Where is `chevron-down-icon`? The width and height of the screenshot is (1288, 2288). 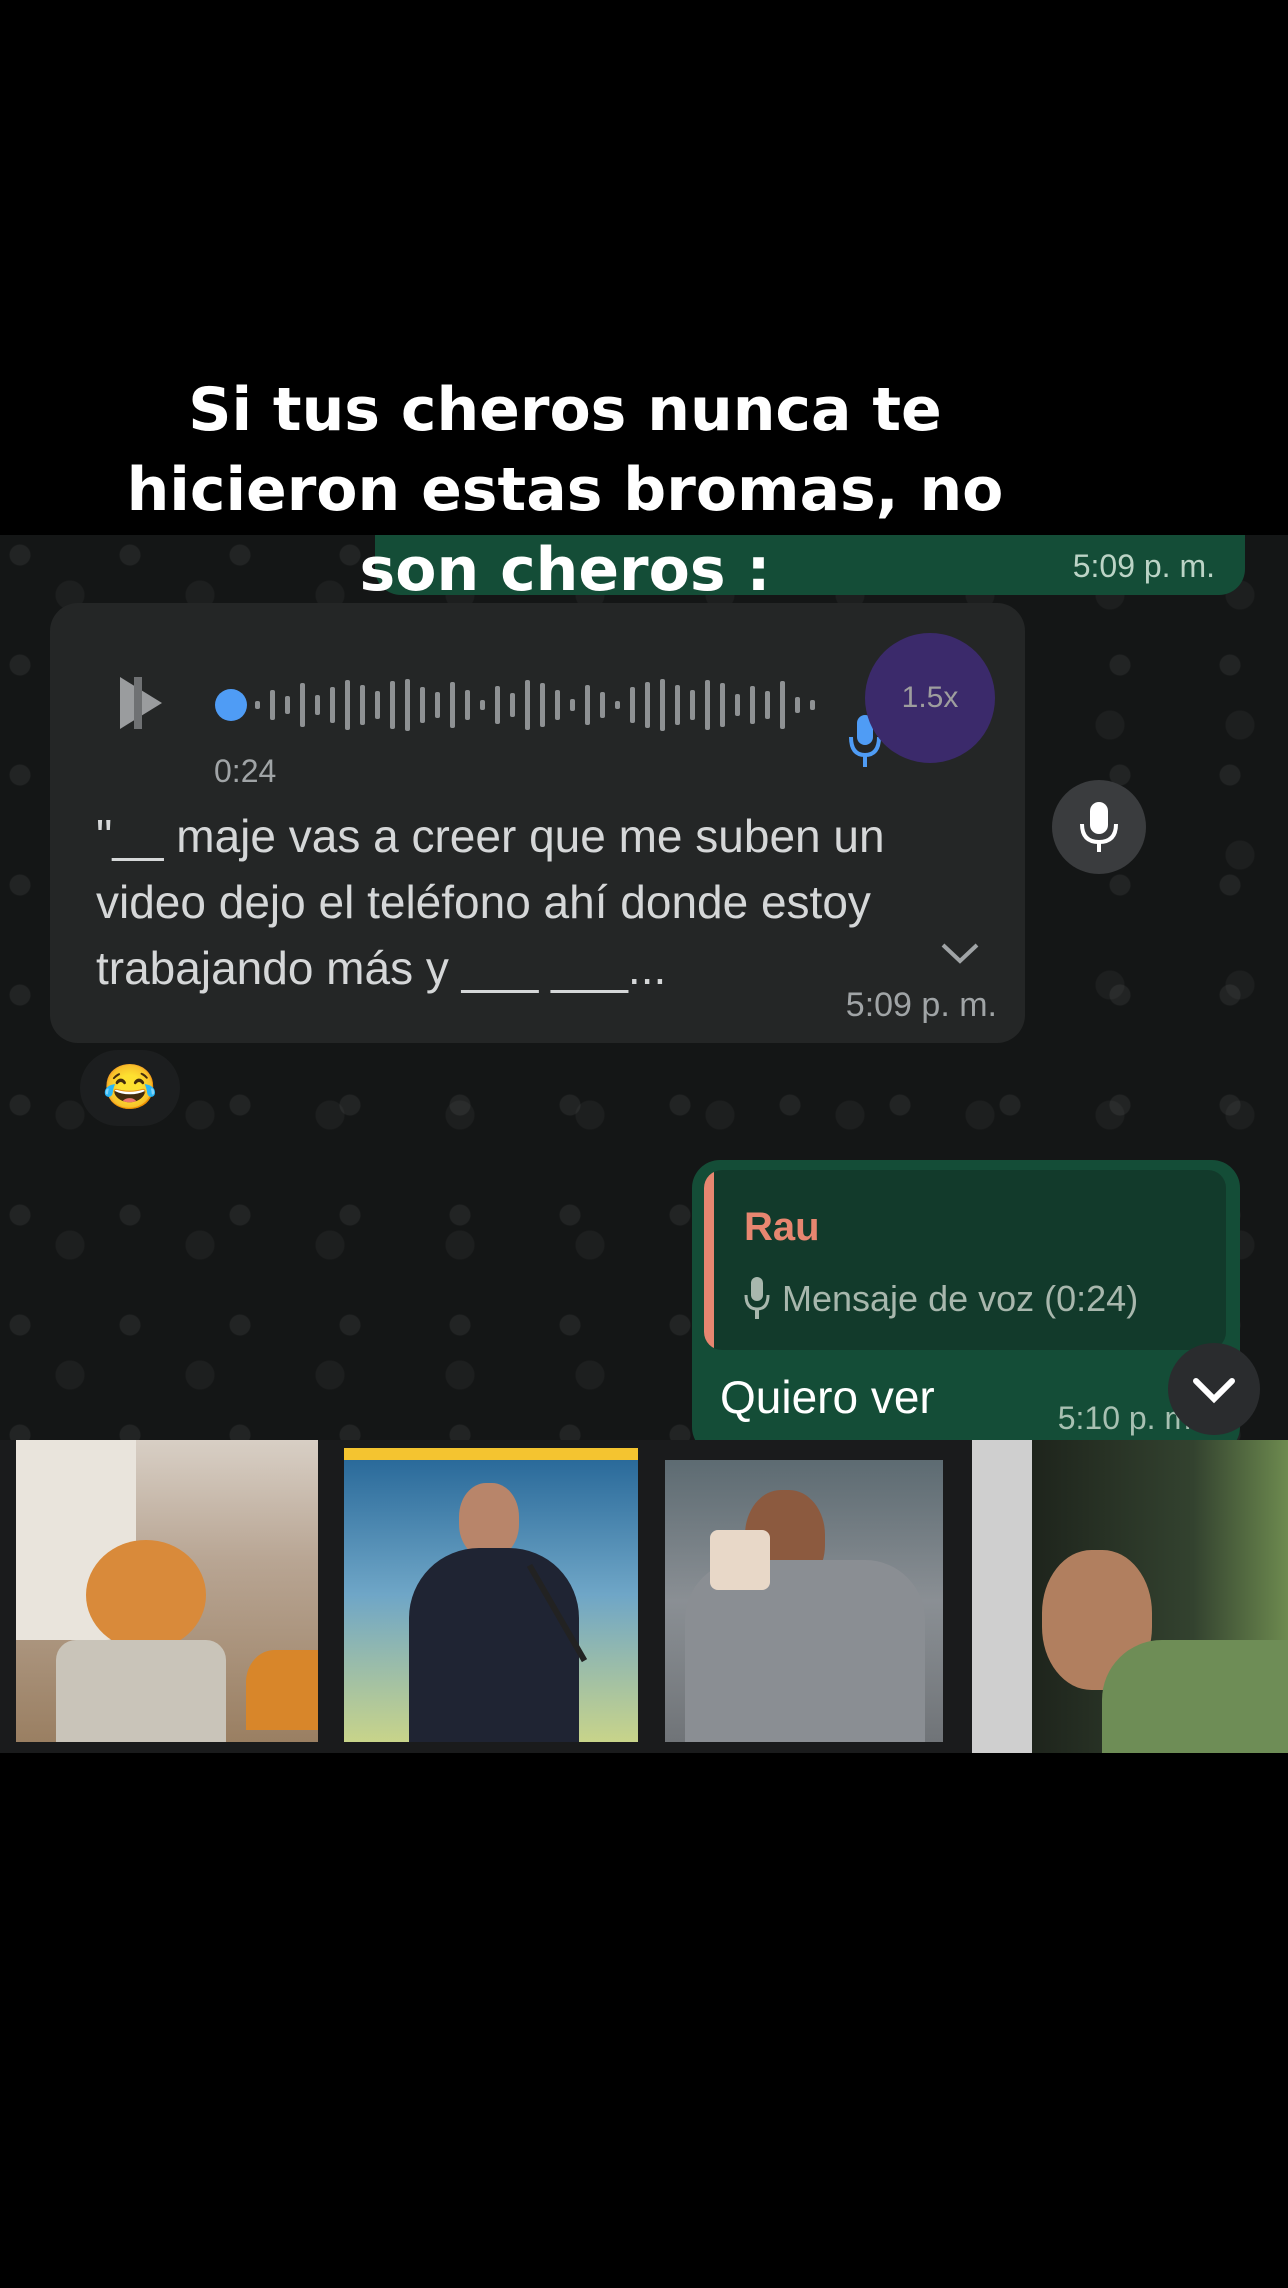 chevron-down-icon is located at coordinates (1214, 1391).